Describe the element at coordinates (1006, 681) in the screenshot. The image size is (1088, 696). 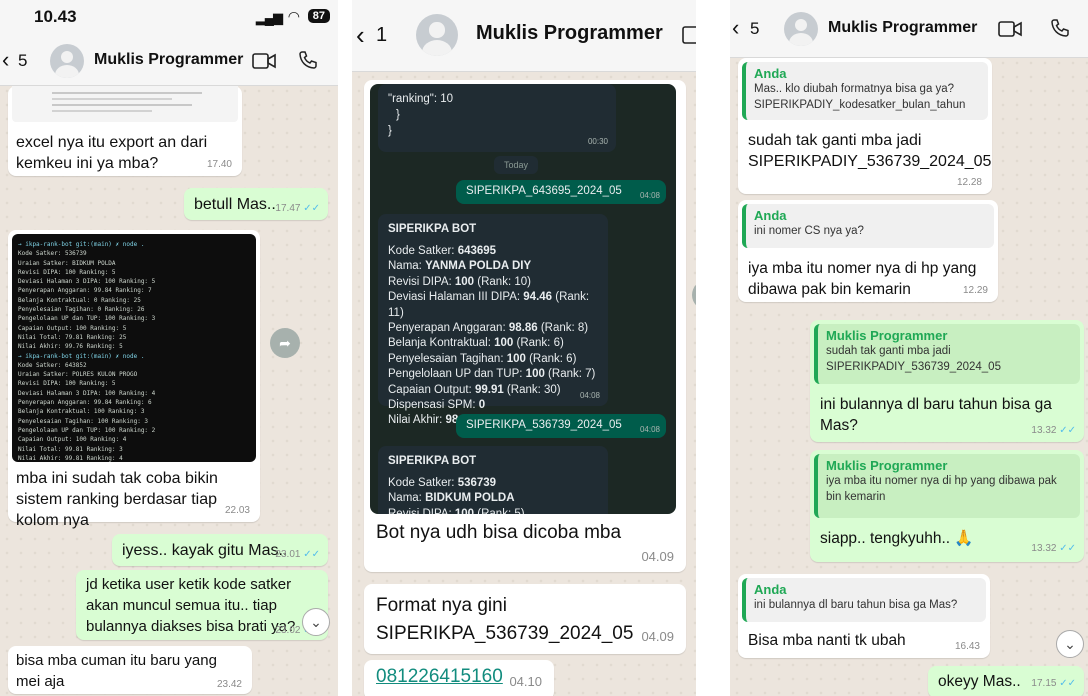
I see `message-outgoing: okeyy Mas.. 17.15 ✓✓` at that location.